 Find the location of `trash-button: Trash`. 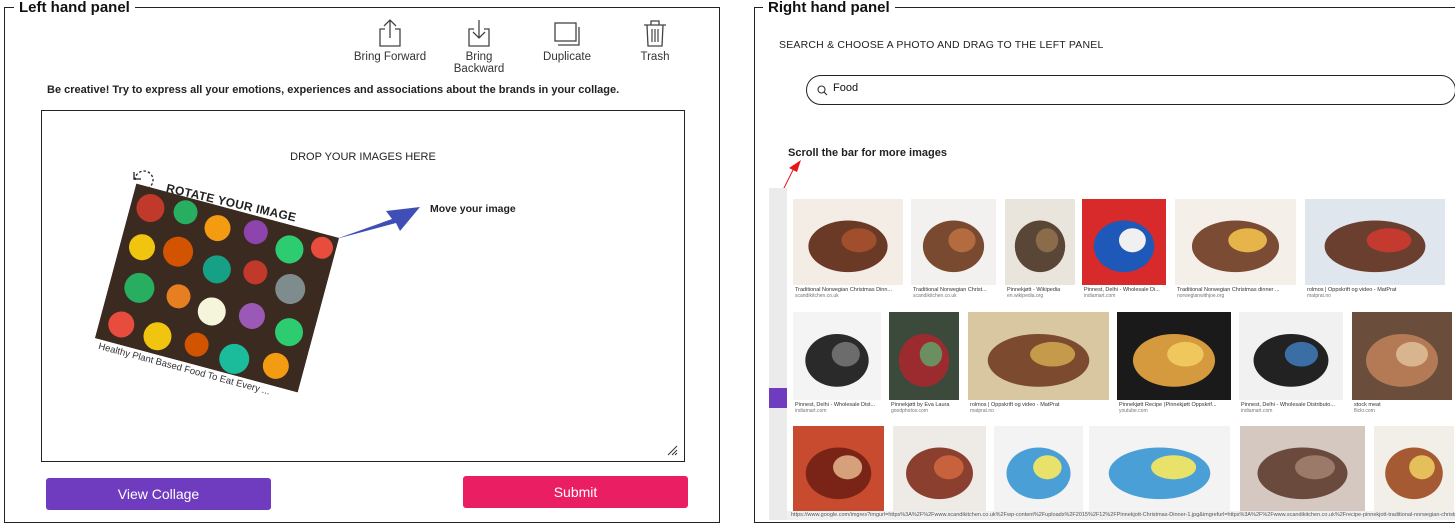

trash-button: Trash is located at coordinates (655, 40).